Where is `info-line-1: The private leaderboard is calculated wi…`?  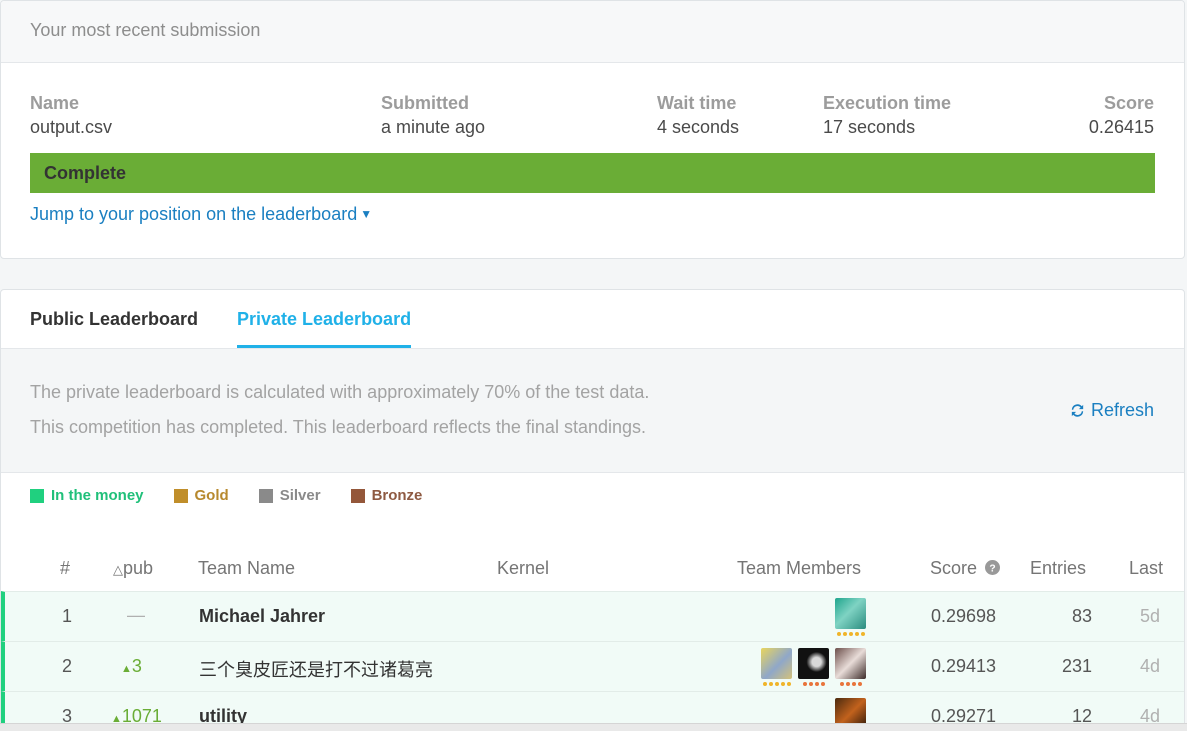
info-line-1: The private leaderboard is calculated wi… is located at coordinates (340, 392).